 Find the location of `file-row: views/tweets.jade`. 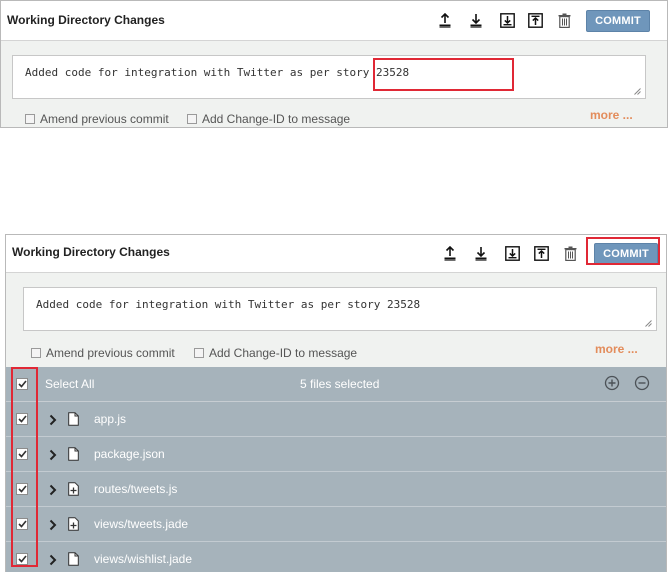

file-row: views/tweets.jade is located at coordinates (336, 524).